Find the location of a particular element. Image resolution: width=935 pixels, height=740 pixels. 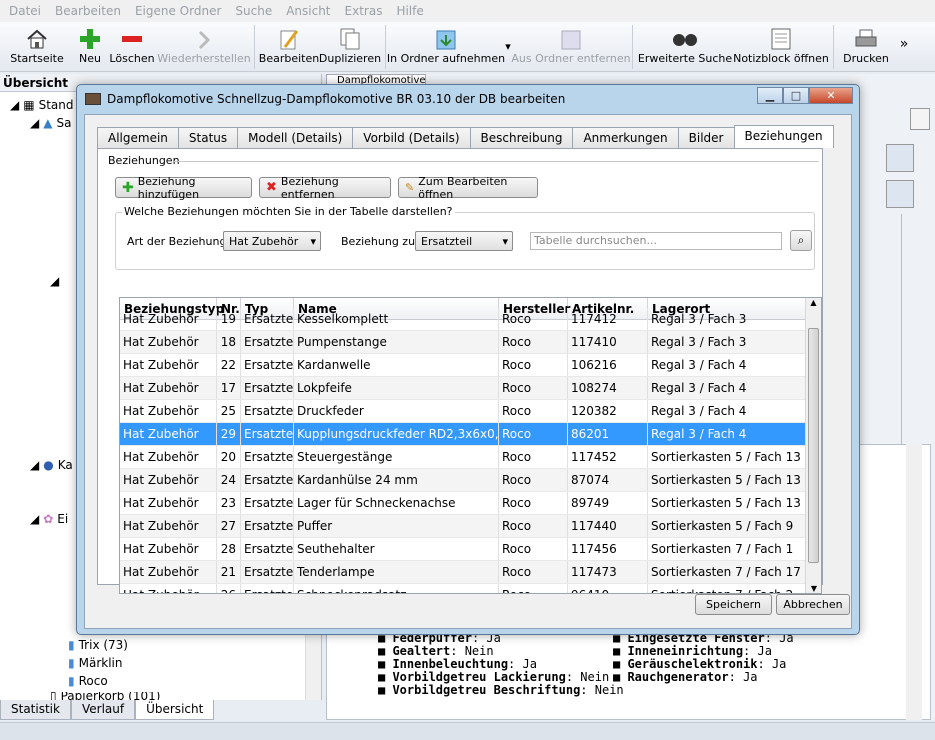

tab-7: Beziehungen is located at coordinates (783, 136).